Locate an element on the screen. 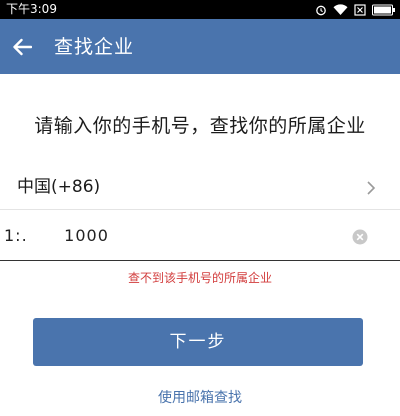 Image resolution: width=400 pixels, height=416 pixels. error-message: 查不到该手机号的所属企业 is located at coordinates (199, 278).